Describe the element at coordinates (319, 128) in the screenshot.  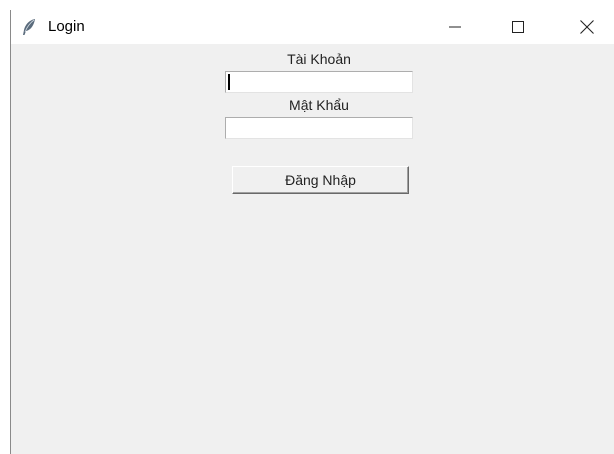
I see `password-input` at that location.